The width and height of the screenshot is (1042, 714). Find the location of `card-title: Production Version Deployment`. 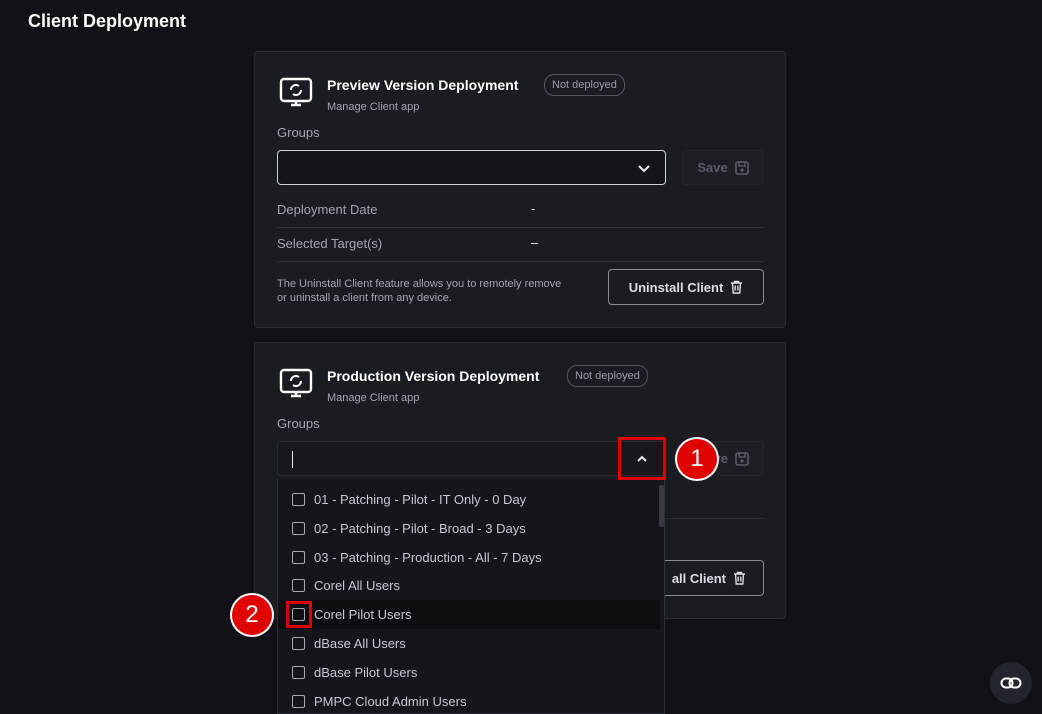

card-title: Production Version Deployment is located at coordinates (433, 376).